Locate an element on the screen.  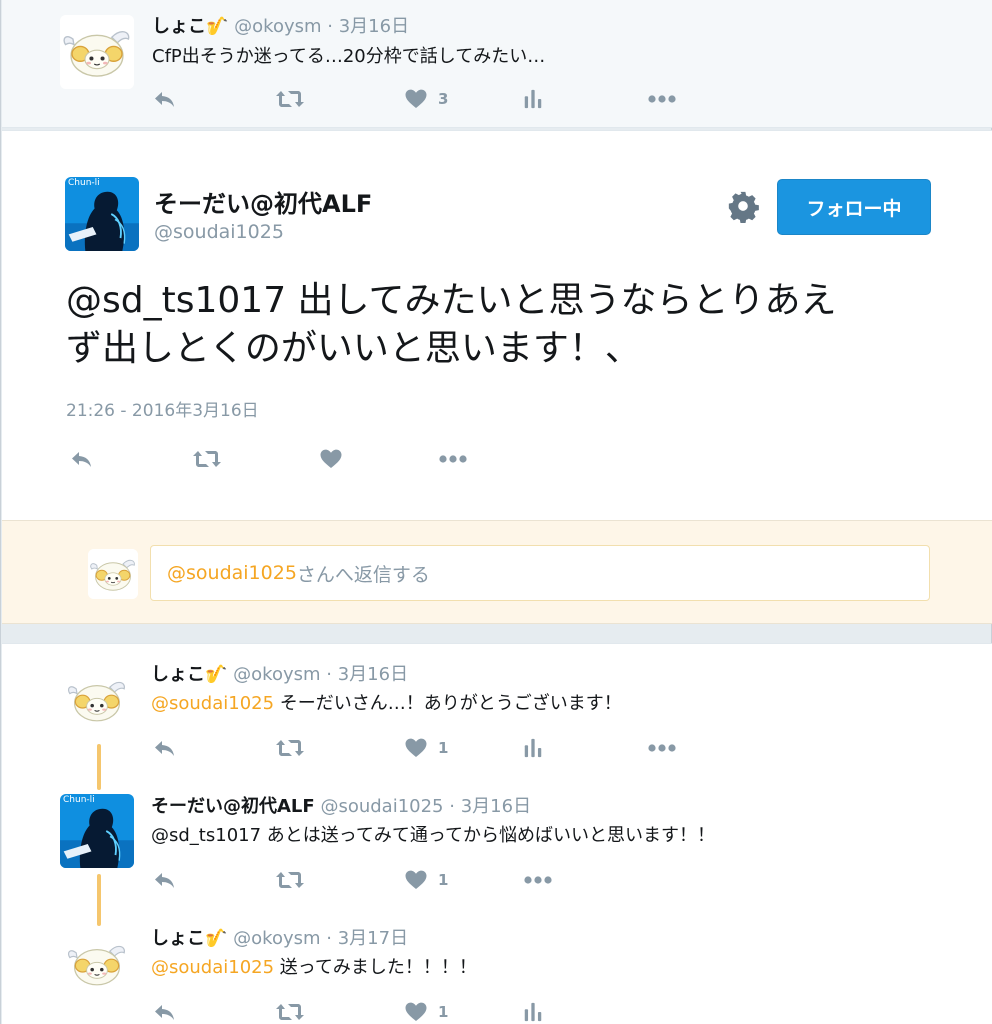
tweet-header: そーだい@初代ALF @soudai1025 · 3月16日 is located at coordinates (341, 806).